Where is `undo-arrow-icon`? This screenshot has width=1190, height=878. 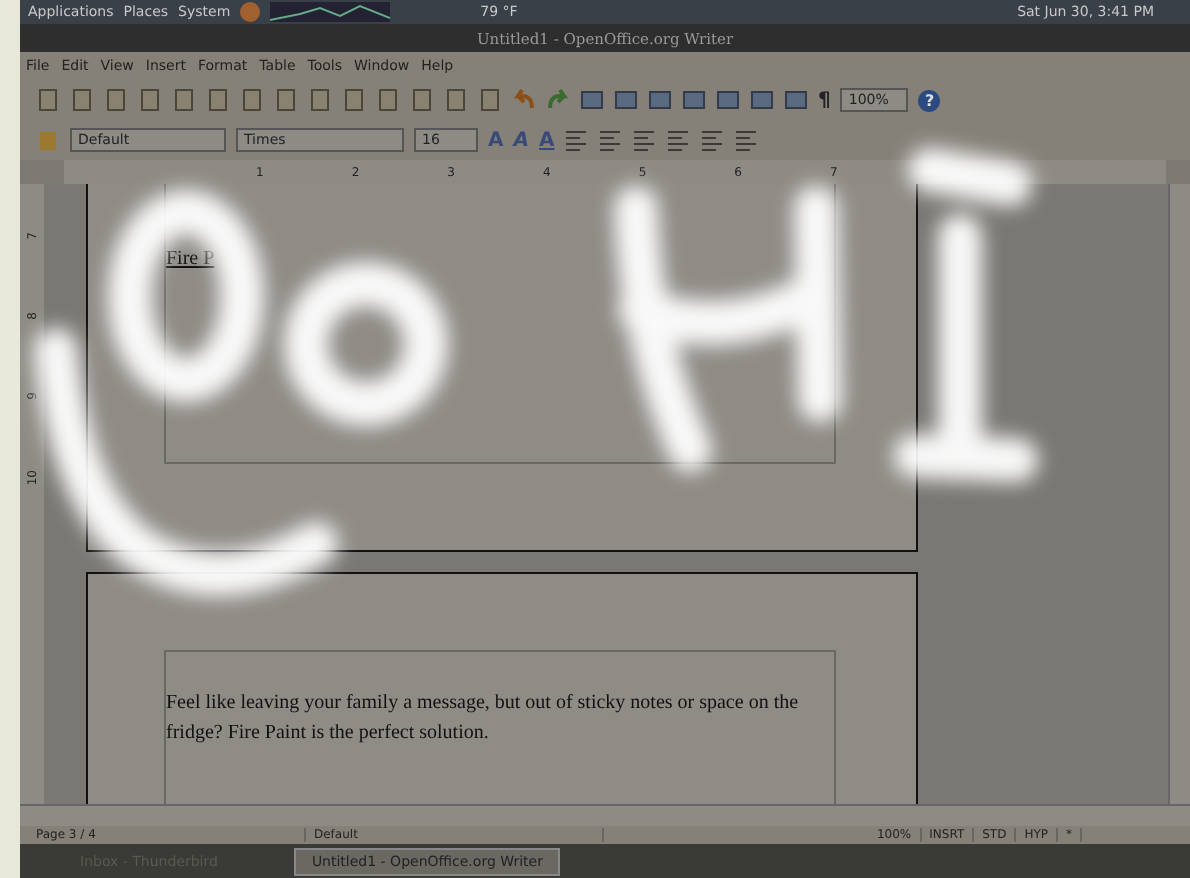 undo-arrow-icon is located at coordinates (524, 100).